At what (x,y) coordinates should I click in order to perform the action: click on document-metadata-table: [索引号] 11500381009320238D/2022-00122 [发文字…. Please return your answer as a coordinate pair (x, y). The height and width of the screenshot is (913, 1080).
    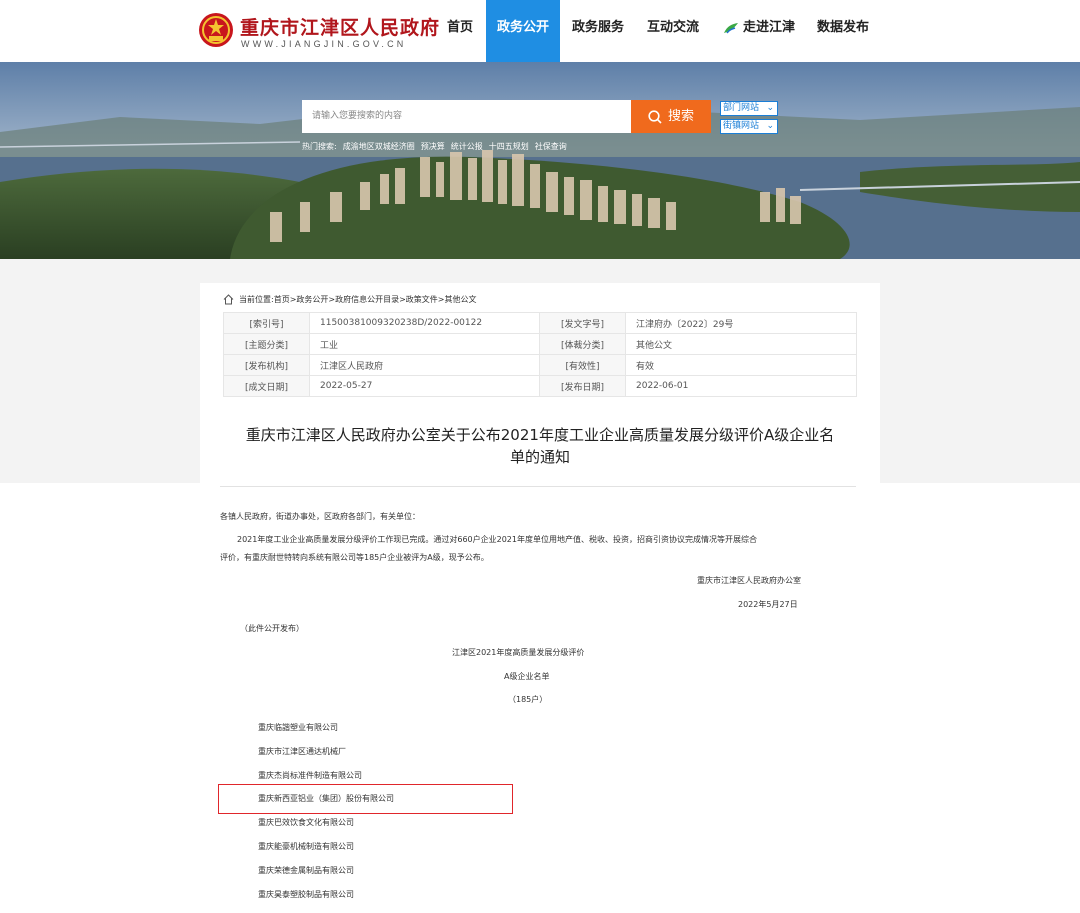
    Looking at the image, I should click on (540, 354).